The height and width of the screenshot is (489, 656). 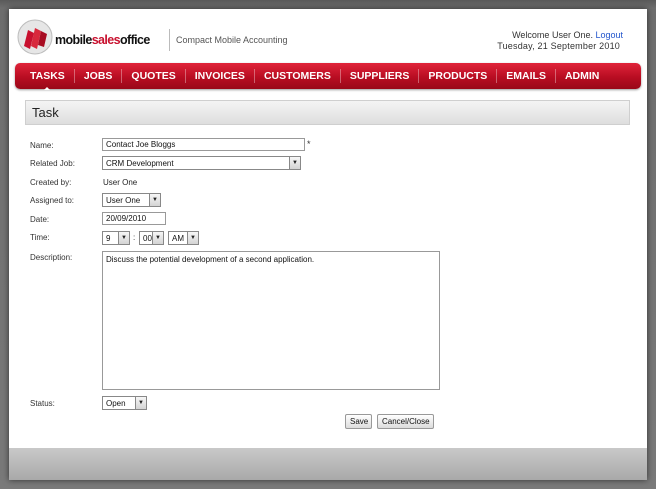 I want to click on nav-products: PRODUCTS, so click(x=458, y=76).